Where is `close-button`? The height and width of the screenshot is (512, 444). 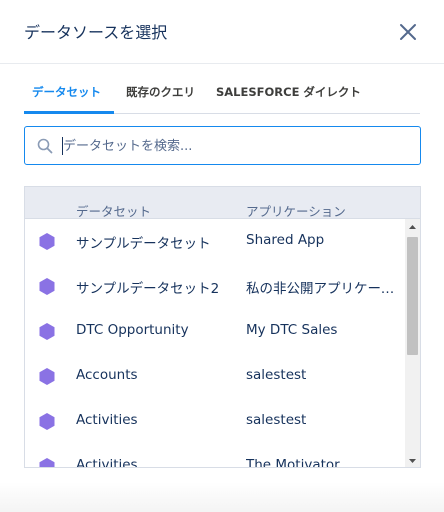
close-button is located at coordinates (408, 32).